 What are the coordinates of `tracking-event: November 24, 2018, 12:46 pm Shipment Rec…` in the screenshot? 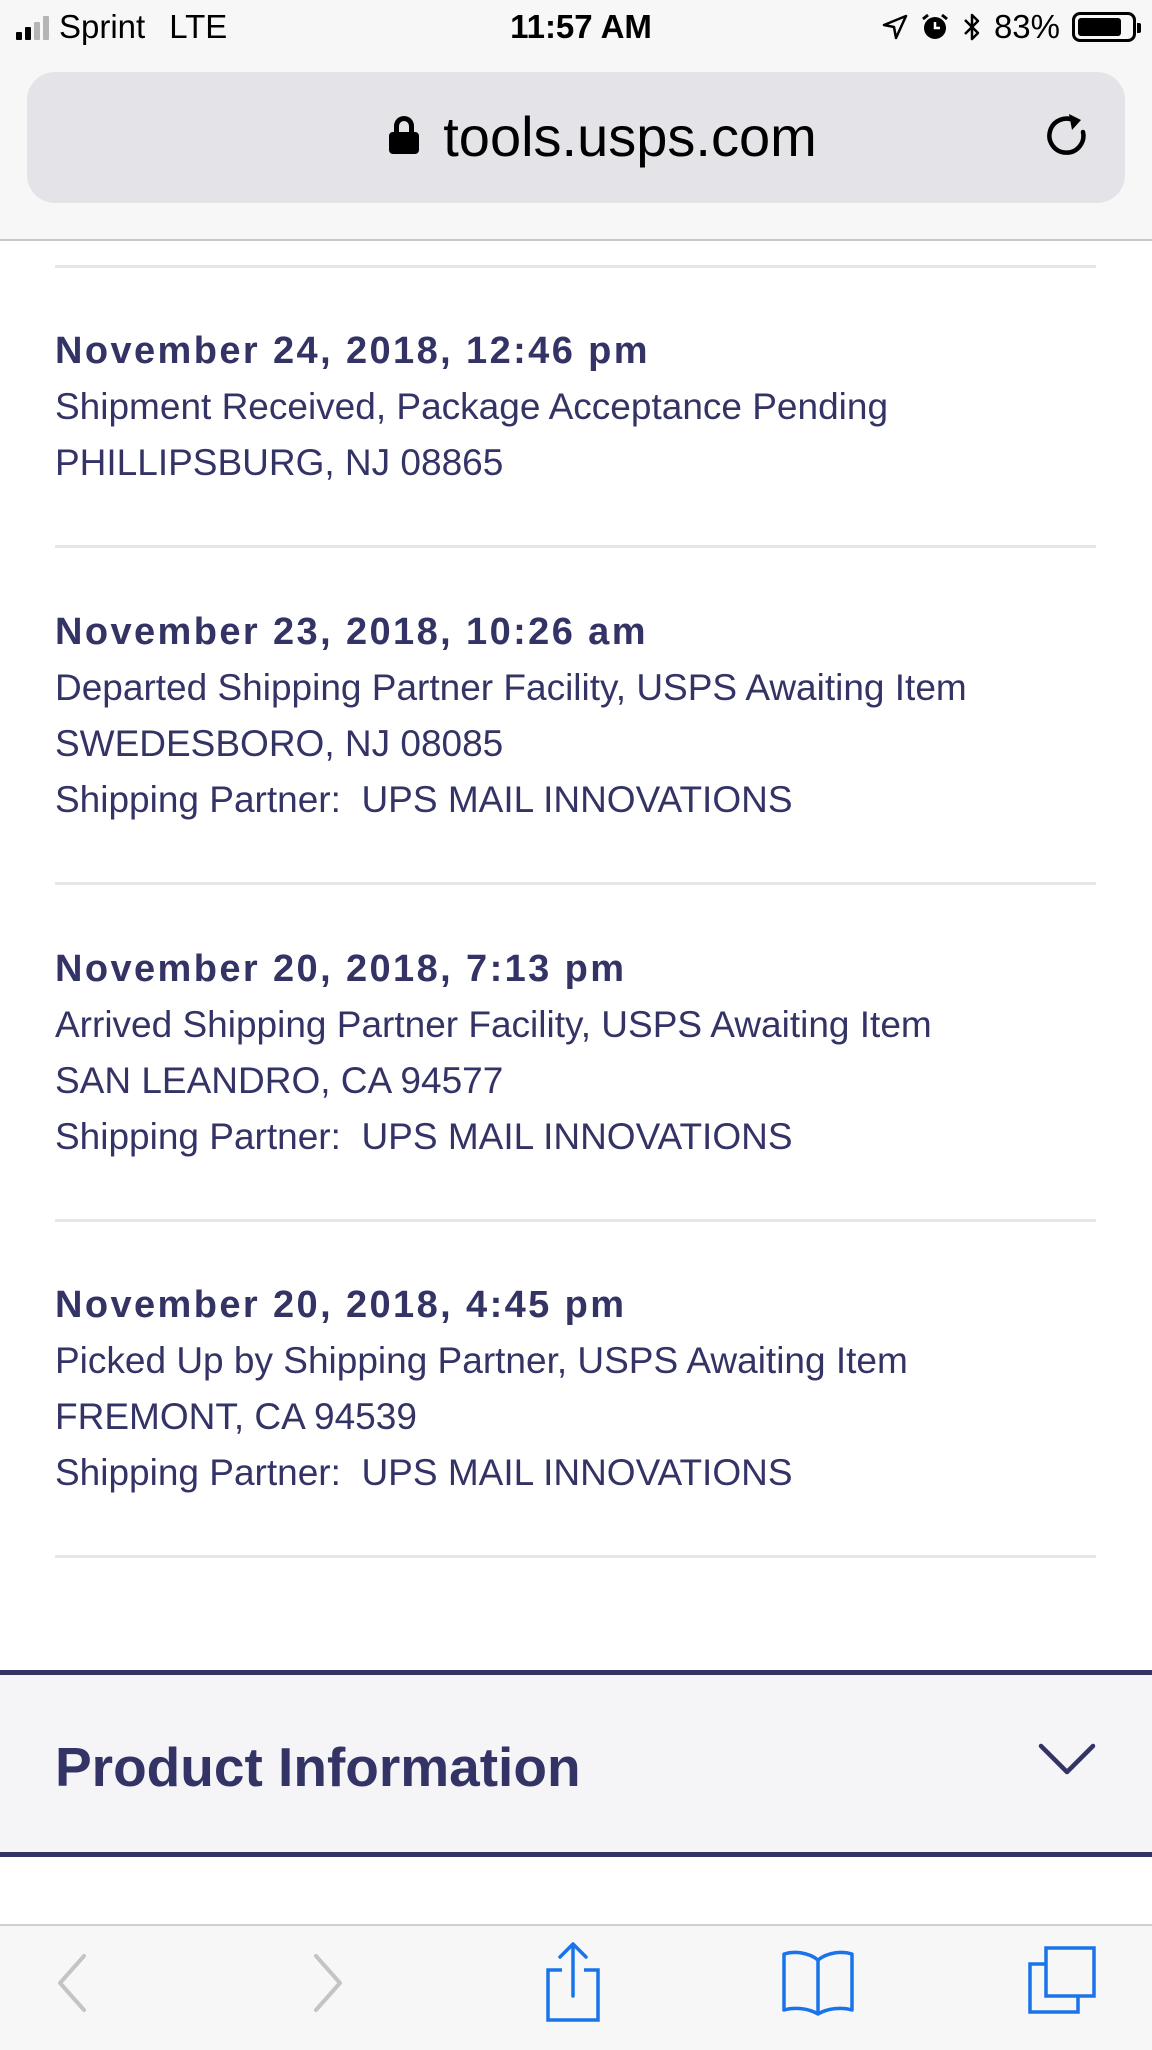 It's located at (585, 407).